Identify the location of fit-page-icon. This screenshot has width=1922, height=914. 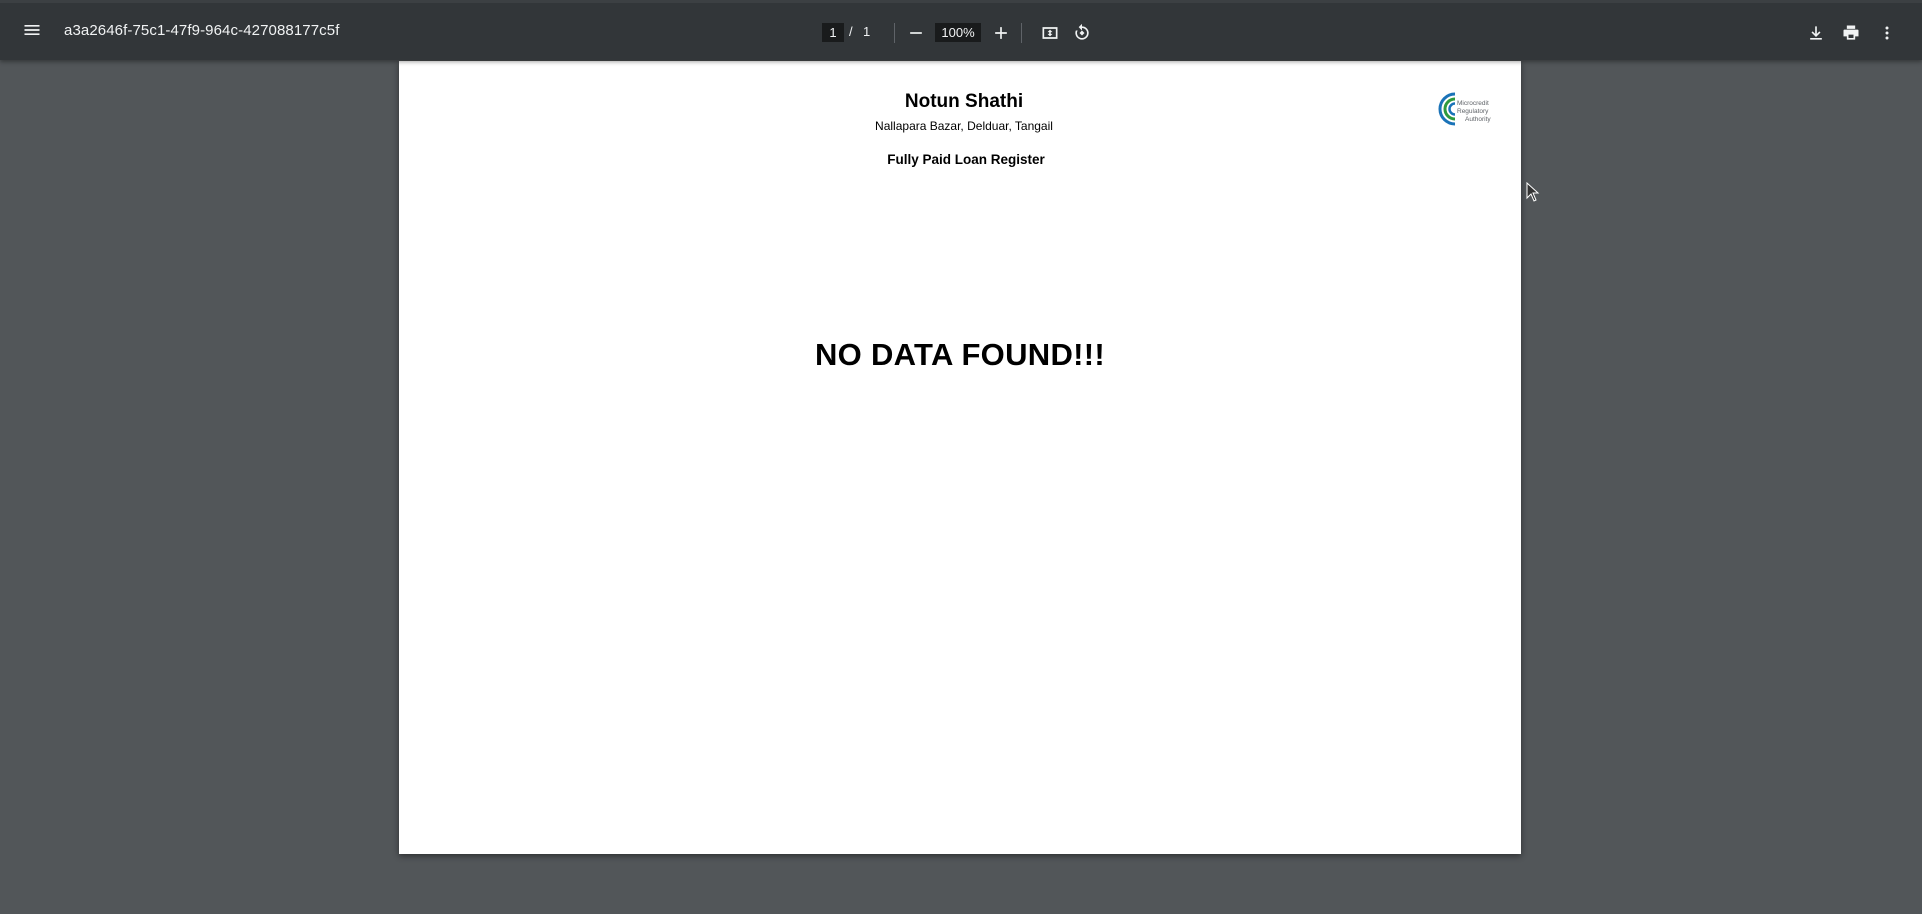
(1050, 33).